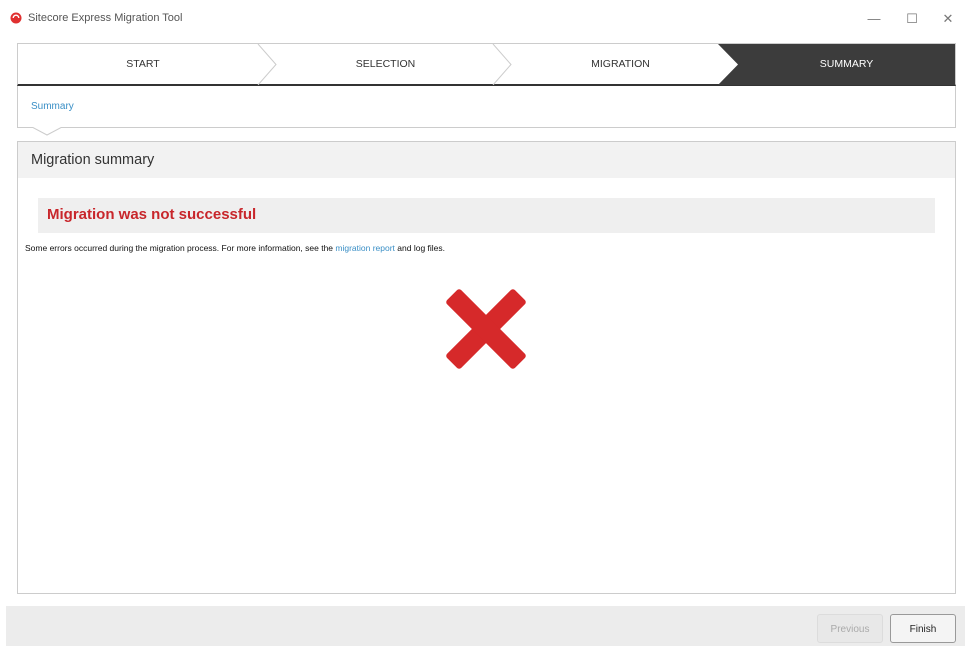  What do you see at coordinates (948, 19) in the screenshot?
I see `close-button: ✕` at bounding box center [948, 19].